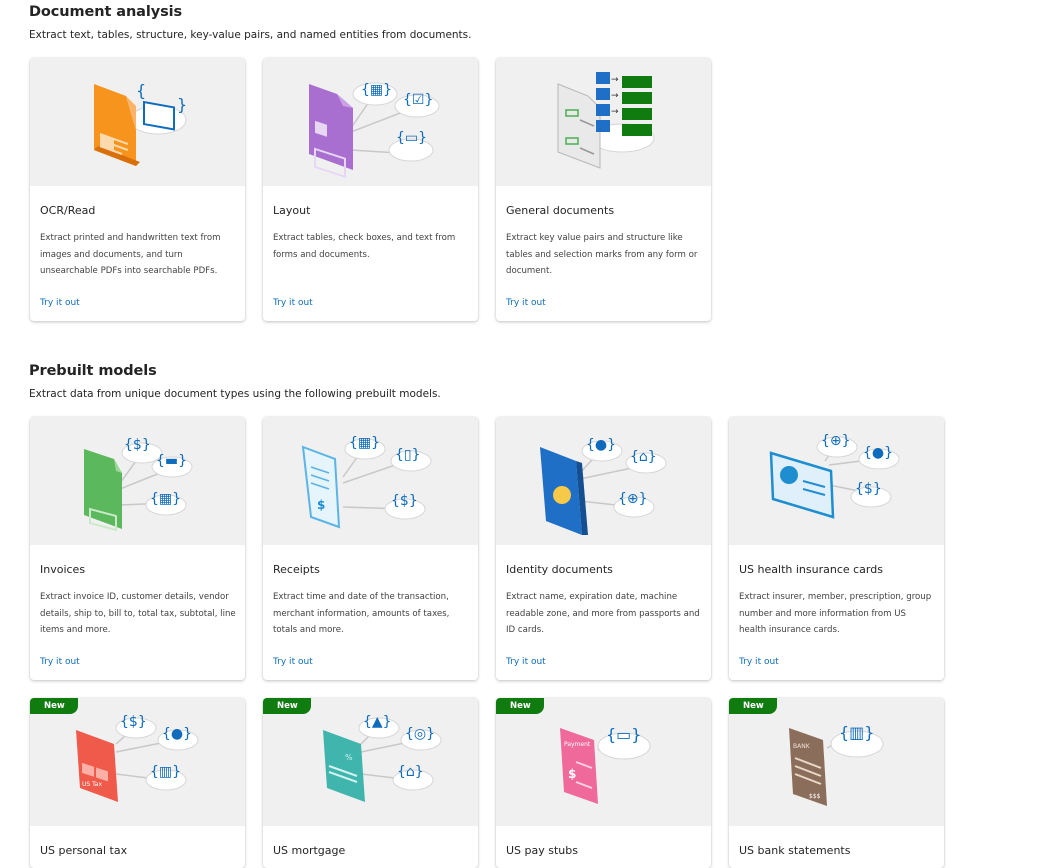 This screenshot has width=1060, height=868. What do you see at coordinates (68, 210) in the screenshot?
I see `card-title: OCR/Read` at bounding box center [68, 210].